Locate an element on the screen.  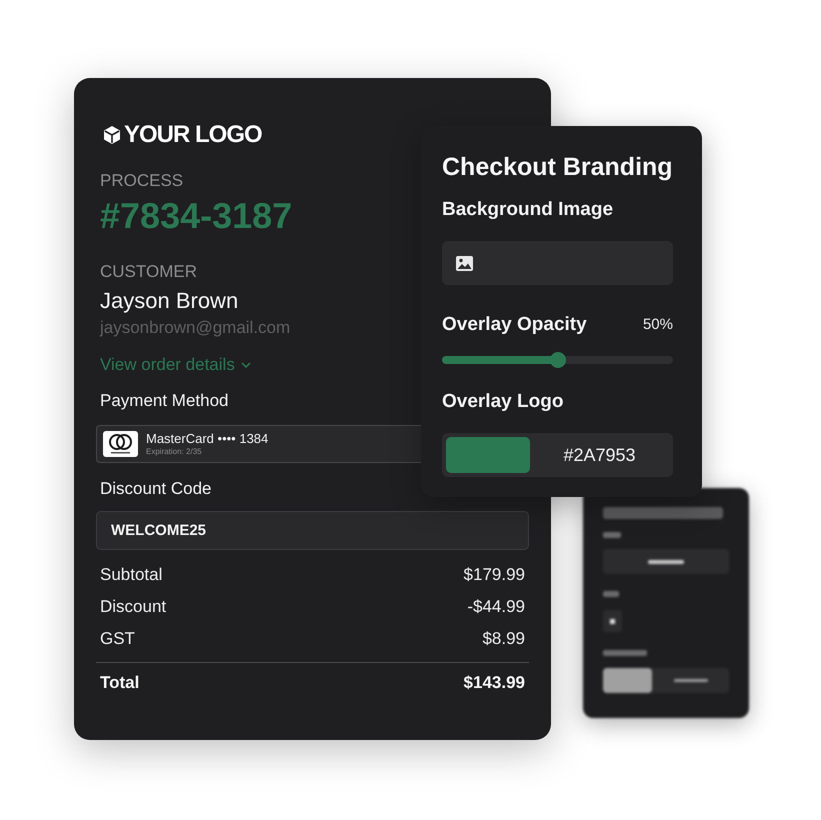
card-number: MasterCard •••• 1384 is located at coordinates (207, 438).